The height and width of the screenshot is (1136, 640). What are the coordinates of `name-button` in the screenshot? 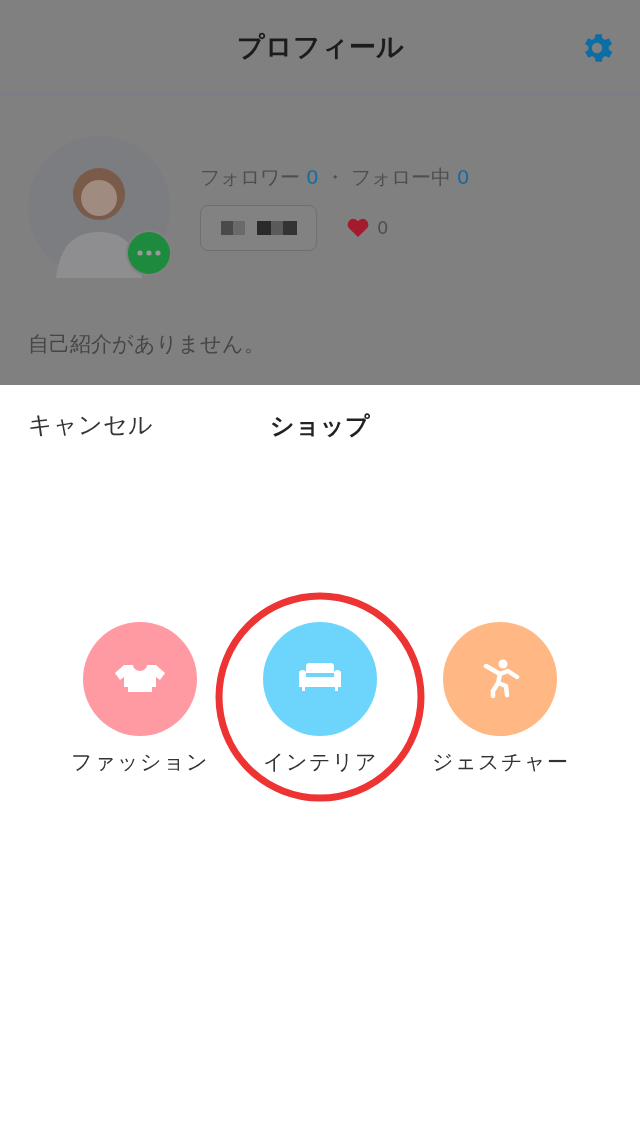 It's located at (258, 227).